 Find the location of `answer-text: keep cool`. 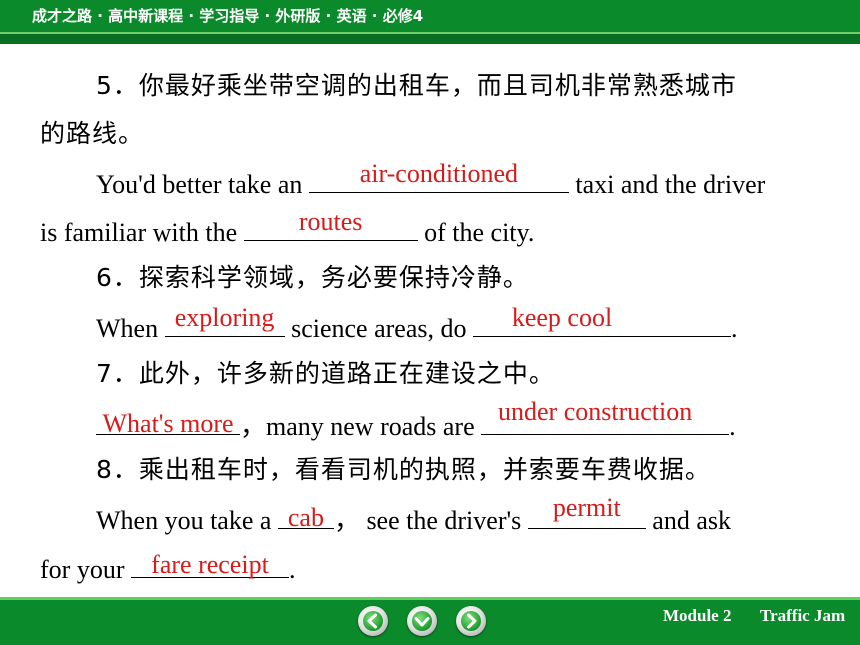

answer-text: keep cool is located at coordinates (562, 317).